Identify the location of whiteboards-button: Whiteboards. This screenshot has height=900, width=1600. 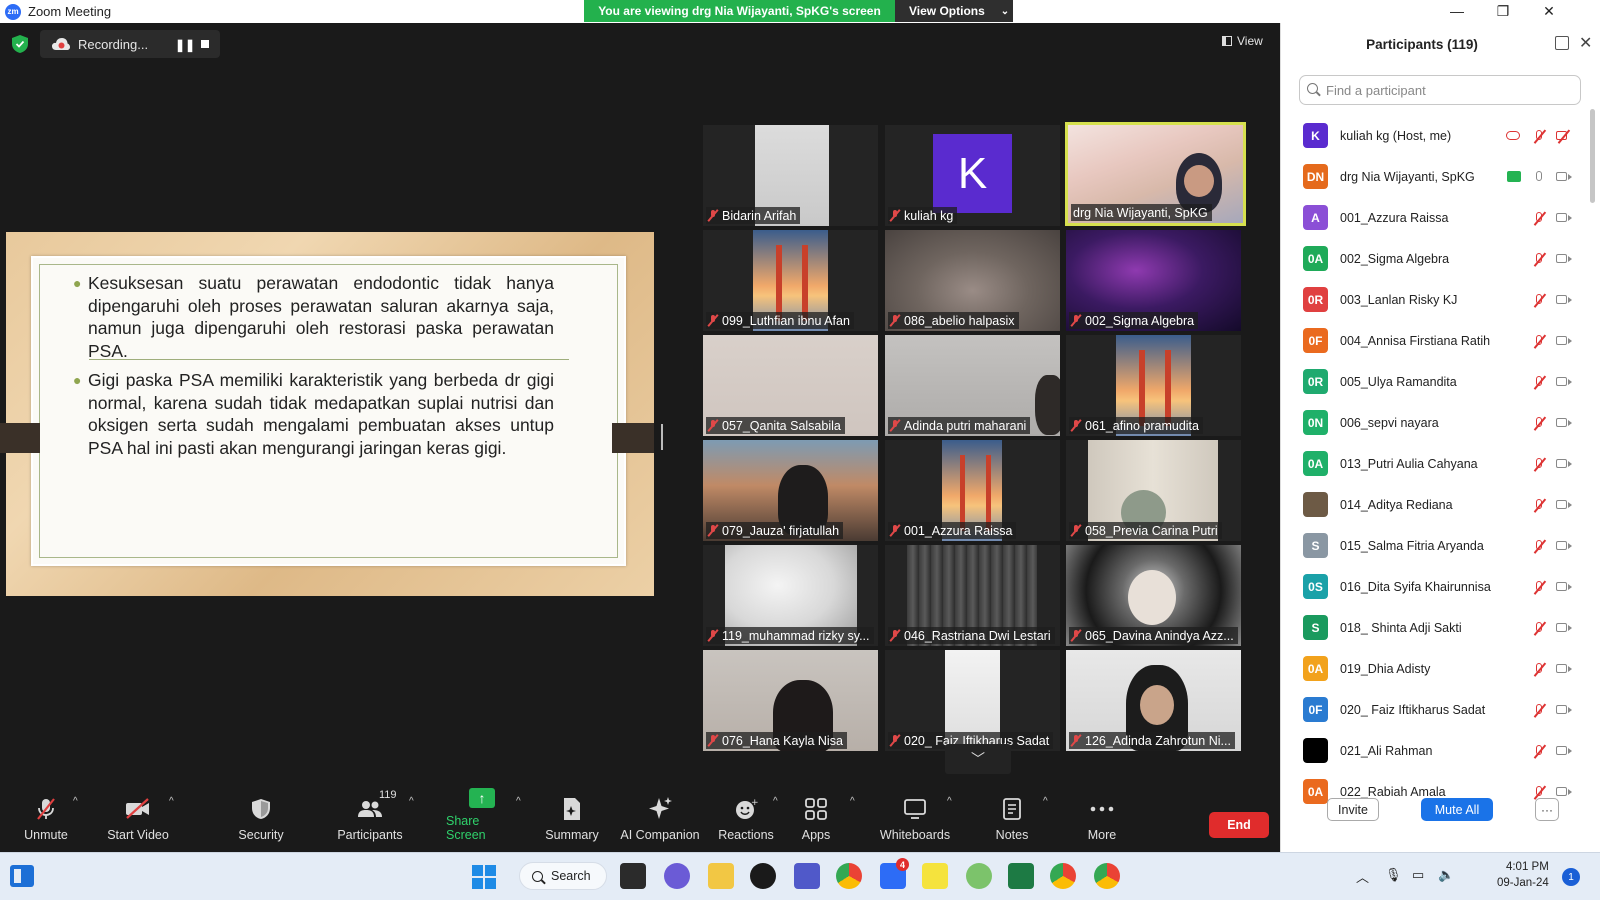
(915, 819).